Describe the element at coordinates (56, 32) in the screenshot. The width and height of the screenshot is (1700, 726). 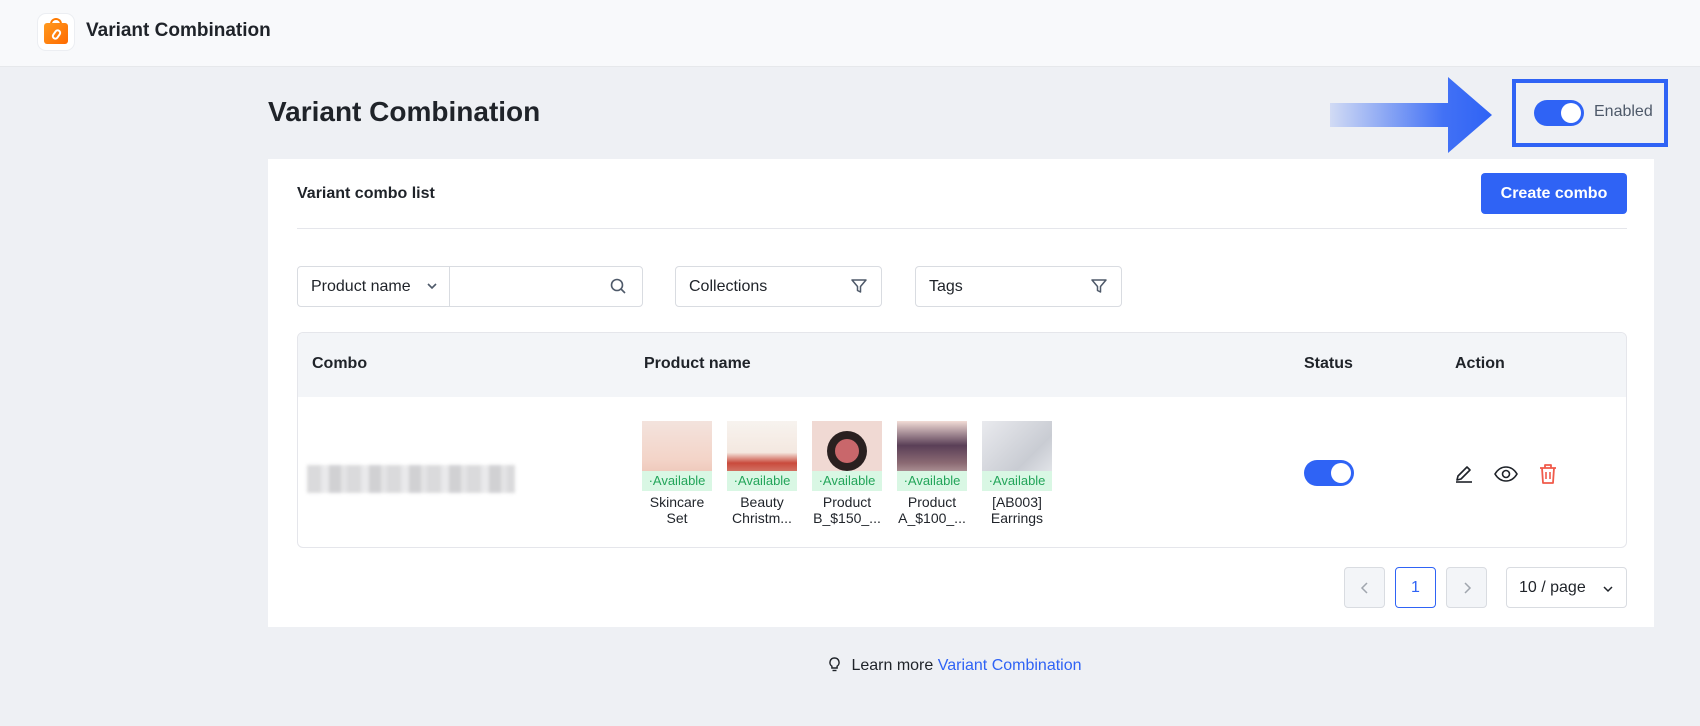
I see `app-logo-icon` at that location.